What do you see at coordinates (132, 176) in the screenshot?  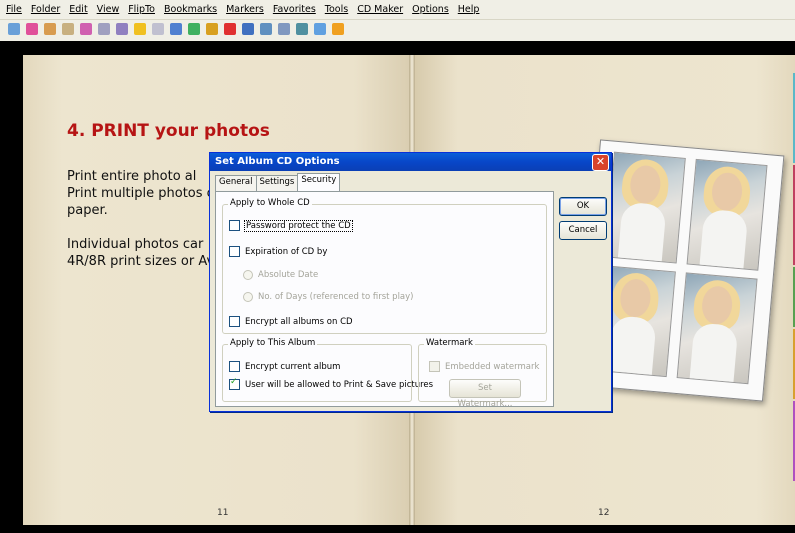 I see `body-line: Print entire photo al` at bounding box center [132, 176].